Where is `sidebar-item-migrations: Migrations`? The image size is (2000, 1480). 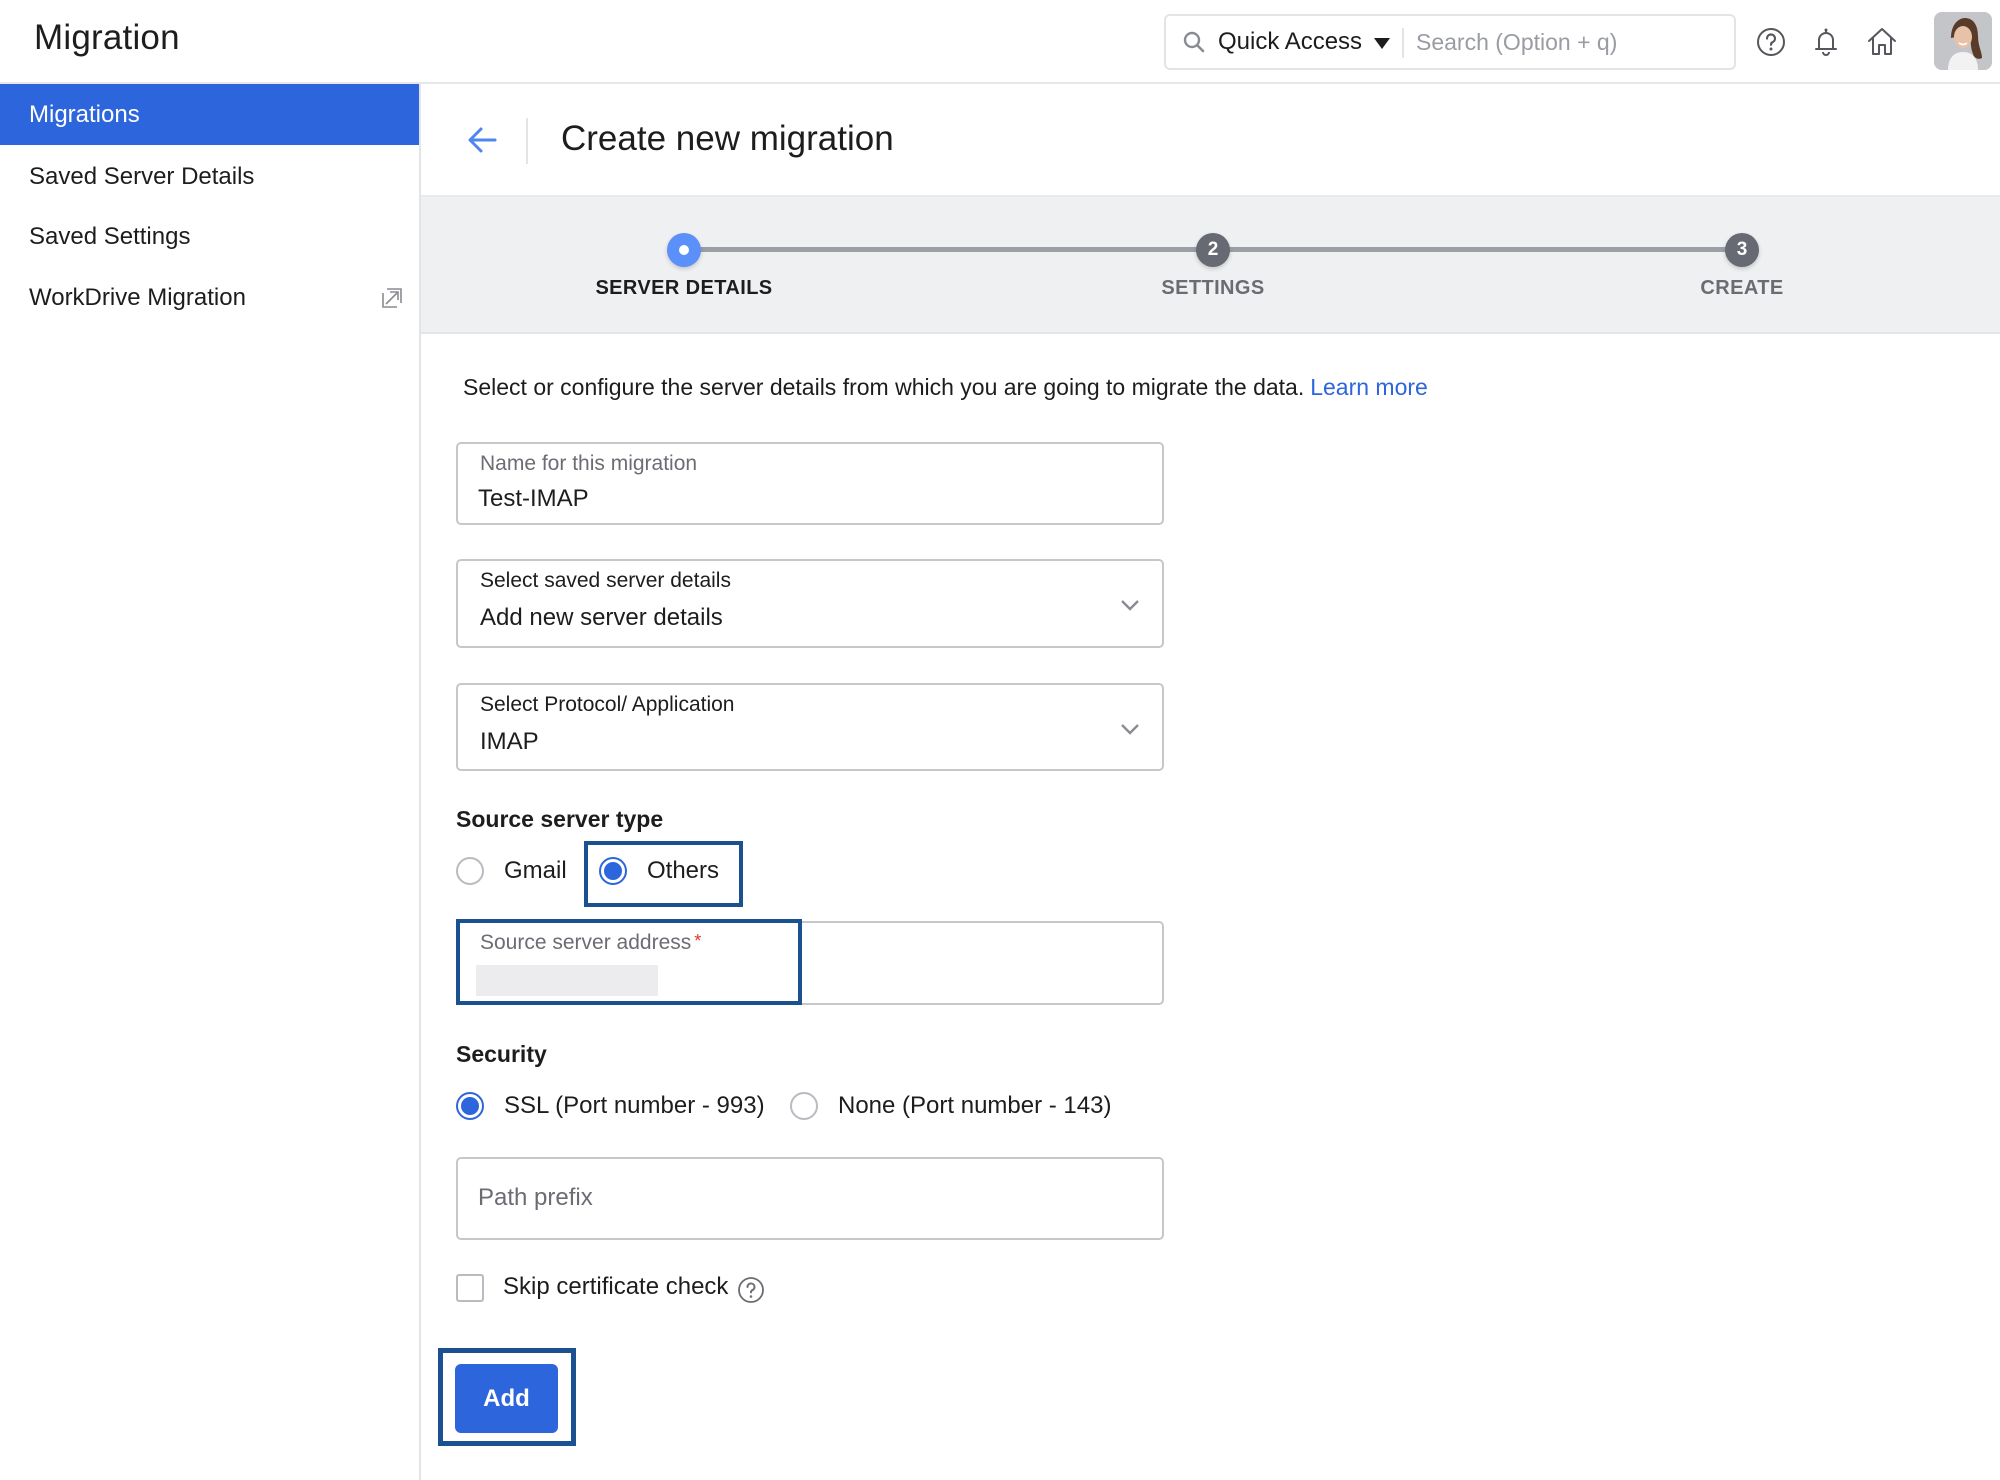 sidebar-item-migrations: Migrations is located at coordinates (209, 114).